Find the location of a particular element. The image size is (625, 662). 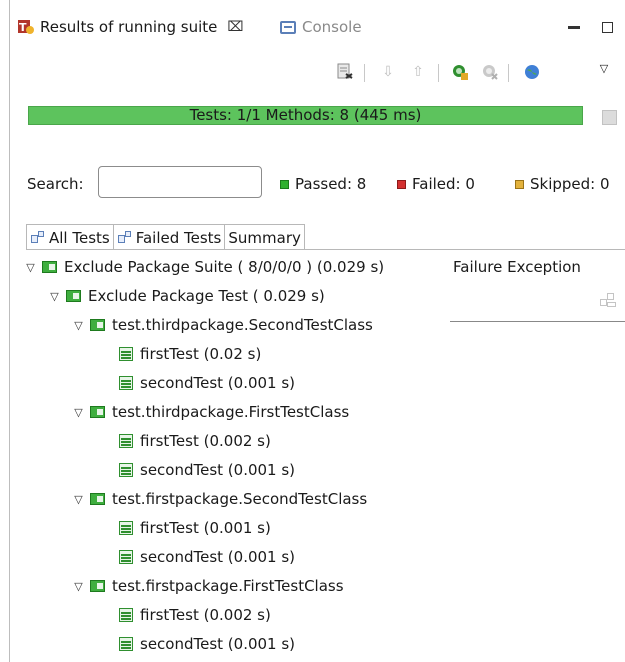

tree-class-row: ▽ test.firstpackage.FirstTestClass is located at coordinates (208, 586).